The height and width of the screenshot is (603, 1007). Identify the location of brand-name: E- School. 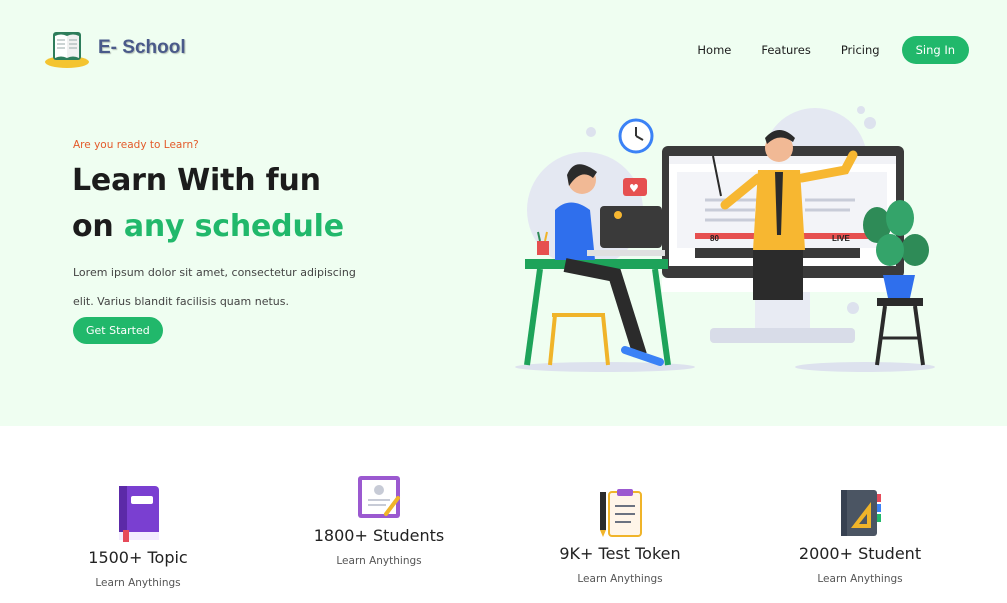
(142, 47).